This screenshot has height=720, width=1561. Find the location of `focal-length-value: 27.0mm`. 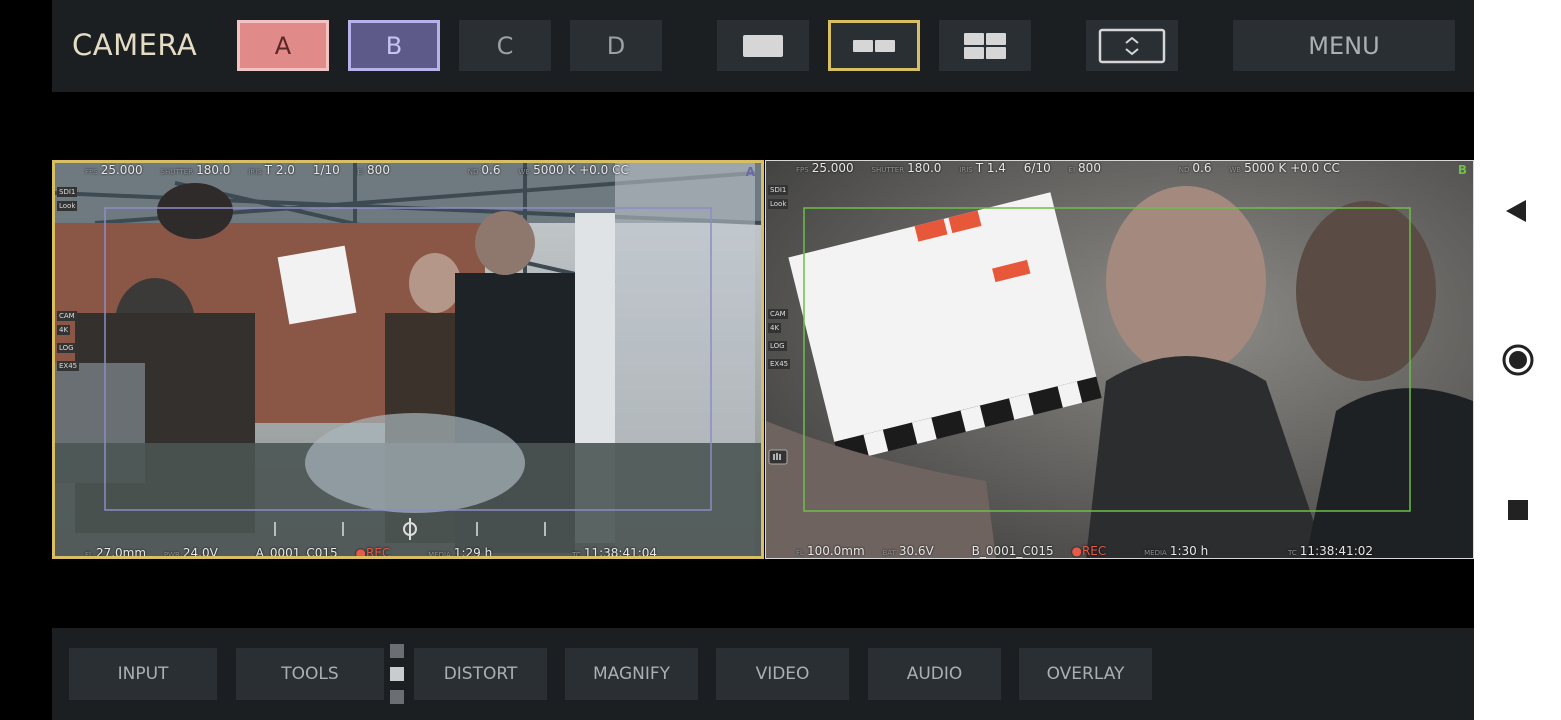

focal-length-value: 27.0mm is located at coordinates (121, 552).